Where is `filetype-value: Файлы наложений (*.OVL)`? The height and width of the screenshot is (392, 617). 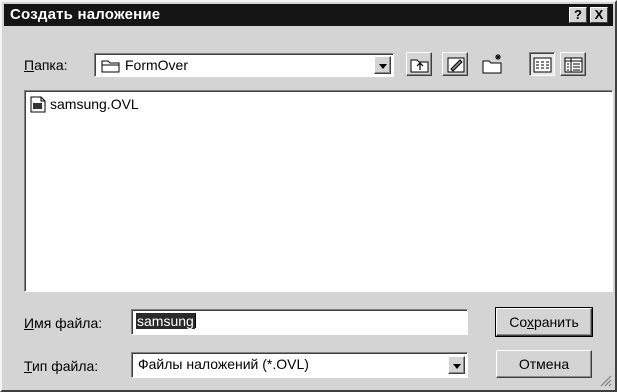
filetype-value: Файлы наложений (*.OVL) is located at coordinates (223, 364).